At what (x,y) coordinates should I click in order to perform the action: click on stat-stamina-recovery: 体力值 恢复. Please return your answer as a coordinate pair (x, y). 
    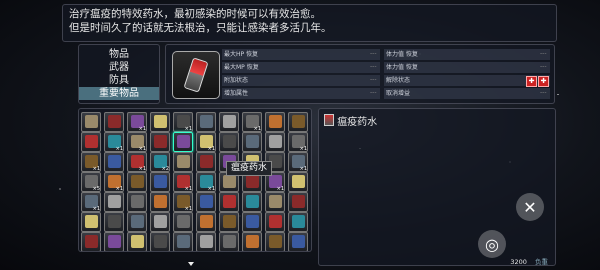
    Looking at the image, I should click on (402, 54).